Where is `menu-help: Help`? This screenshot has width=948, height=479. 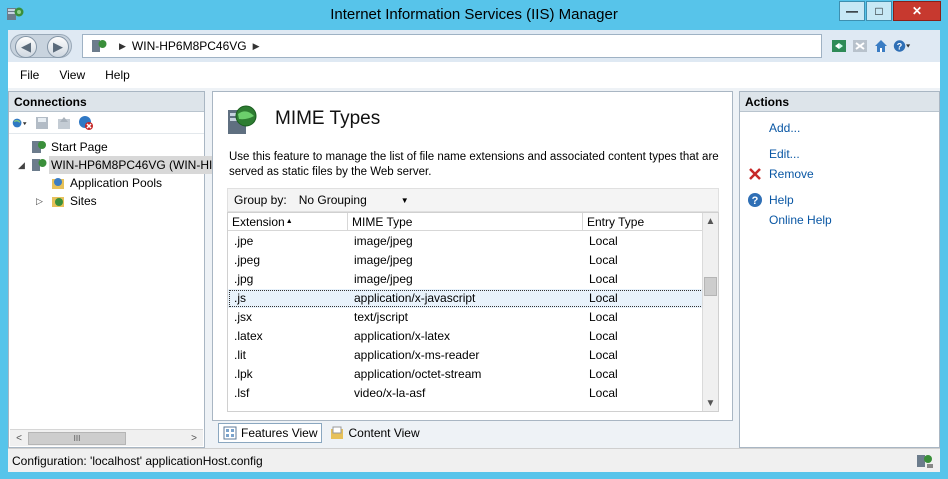
menu-help: Help is located at coordinates (117, 75).